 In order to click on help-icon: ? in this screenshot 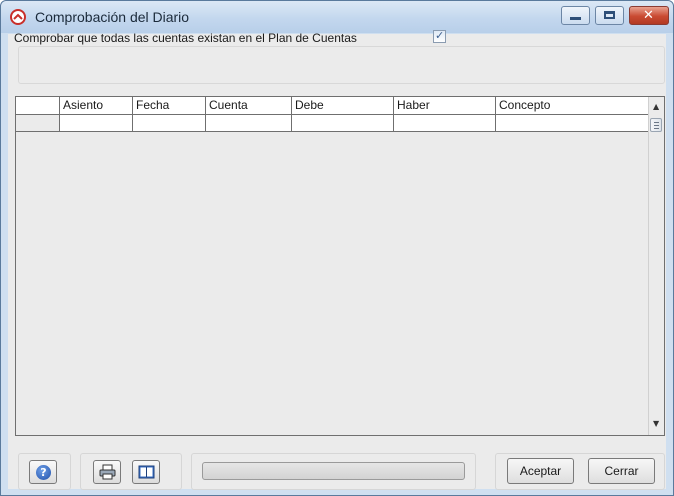, I will do `click(43, 472)`.